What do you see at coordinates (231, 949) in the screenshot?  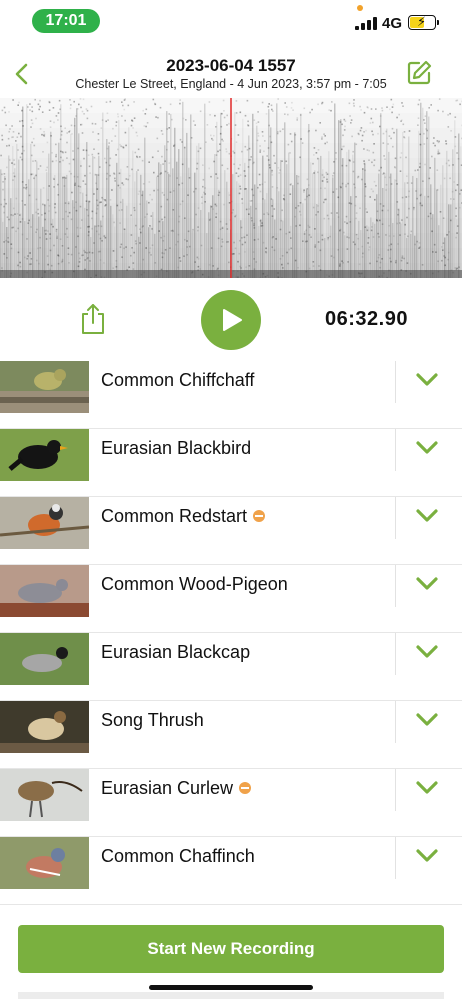 I see `start-new-recording-button: Start New Recording` at bounding box center [231, 949].